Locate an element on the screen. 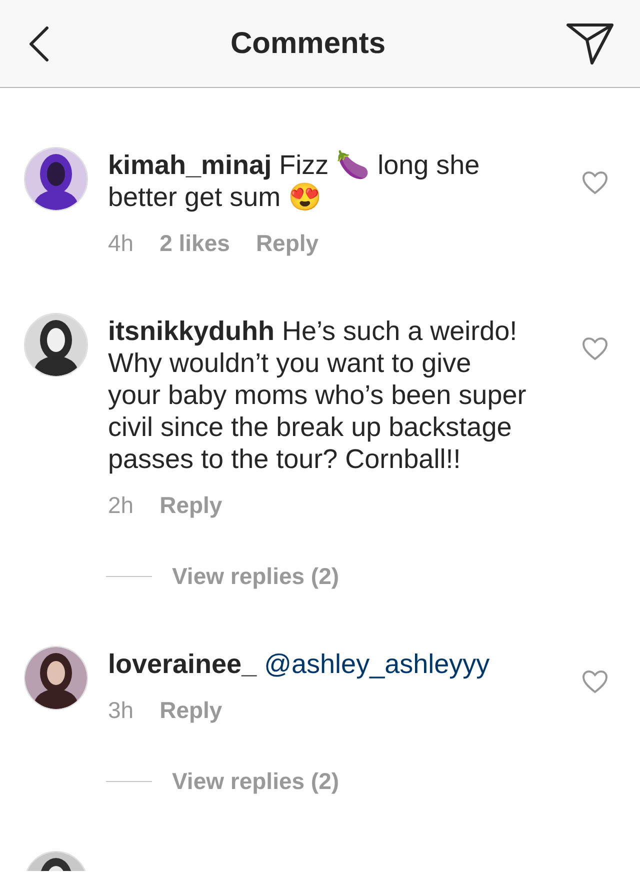  back-icon is located at coordinates (39, 44).